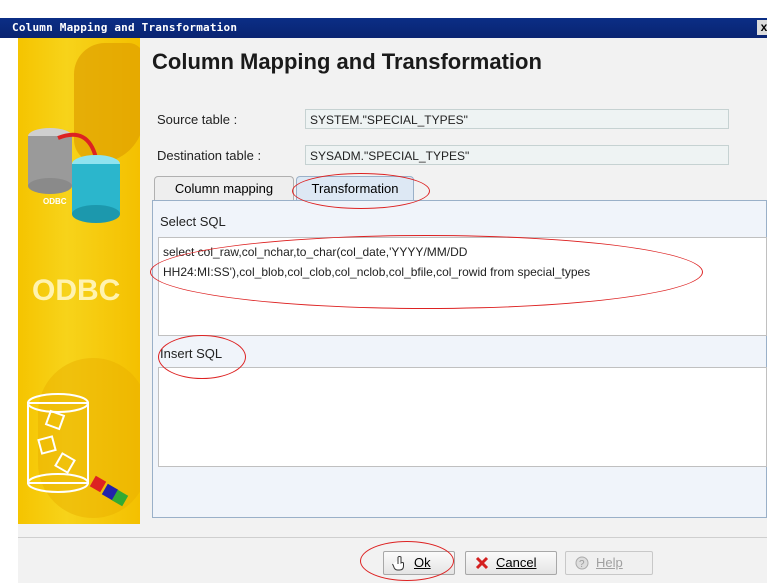  Describe the element at coordinates (516, 562) in the screenshot. I see `cancel-button-label: Cancel` at that location.